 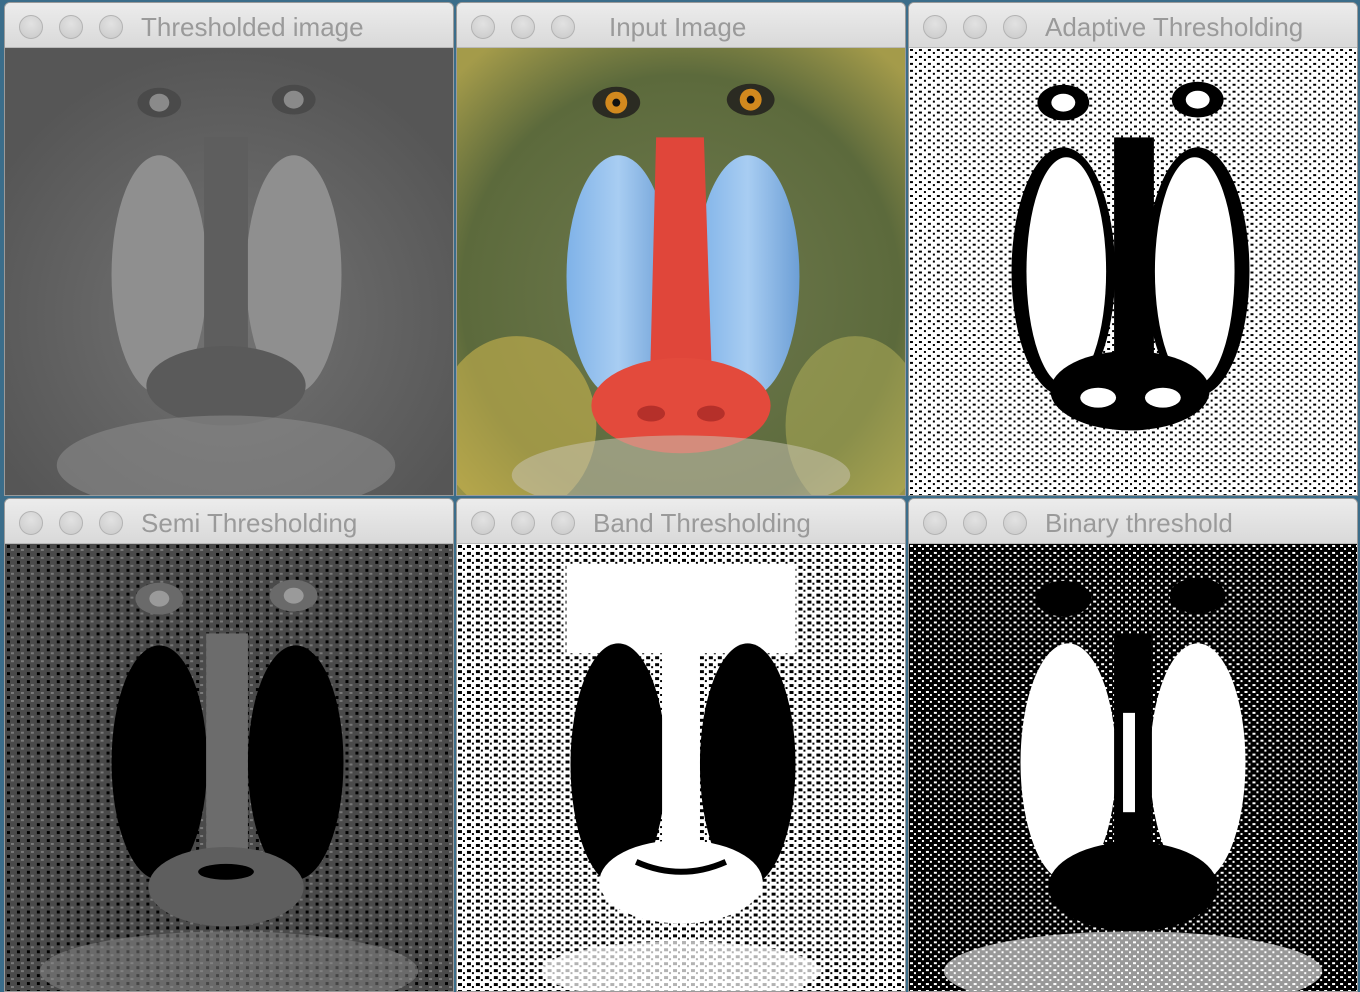 I want to click on input-image-view, so click(x=681, y=271).